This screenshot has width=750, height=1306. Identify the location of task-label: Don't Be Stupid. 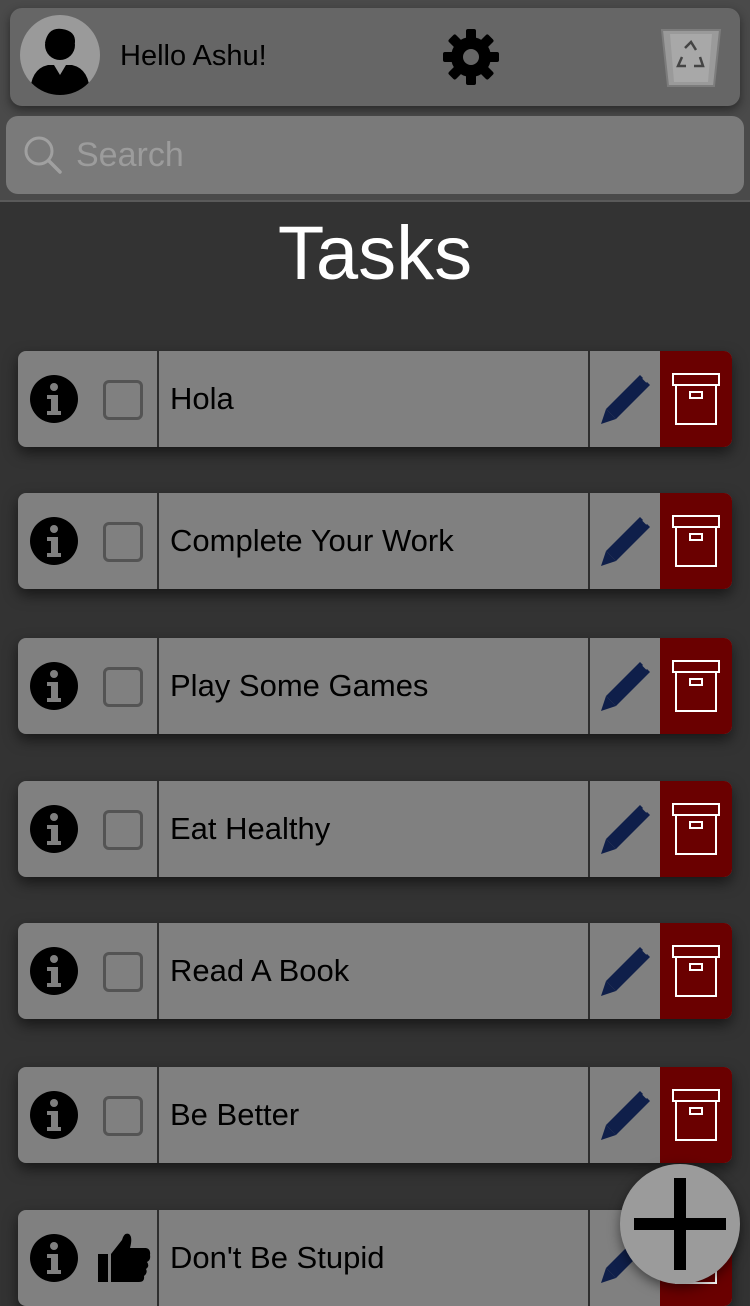
(277, 1258).